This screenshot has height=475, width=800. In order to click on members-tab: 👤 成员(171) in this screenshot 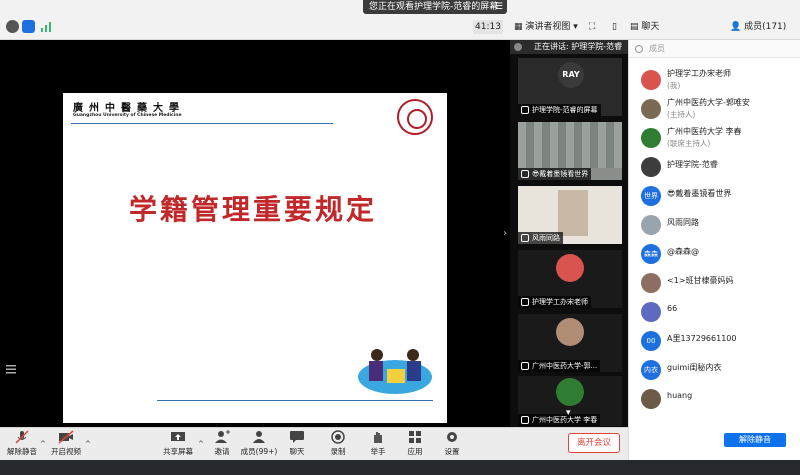, I will do `click(765, 27)`.